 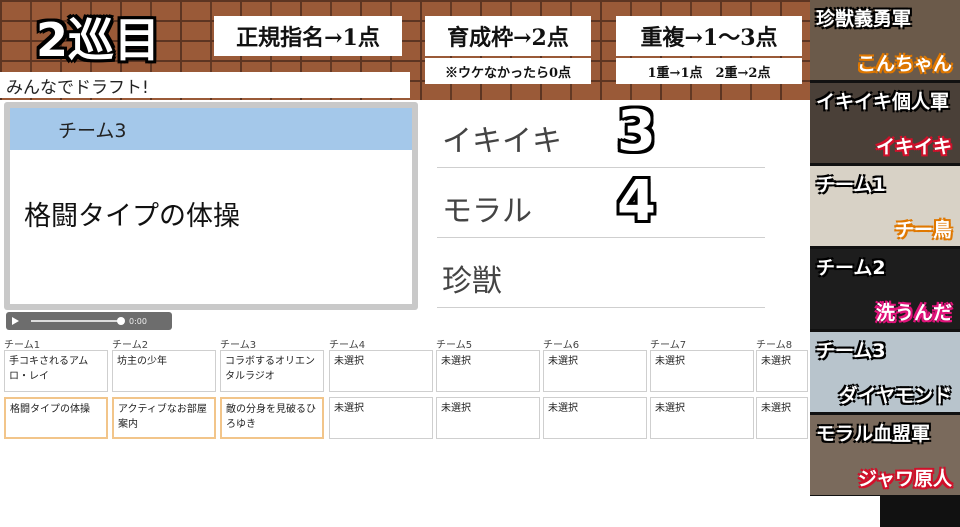 What do you see at coordinates (487, 211) in the screenshot?
I see `score-label: モラル` at bounding box center [487, 211].